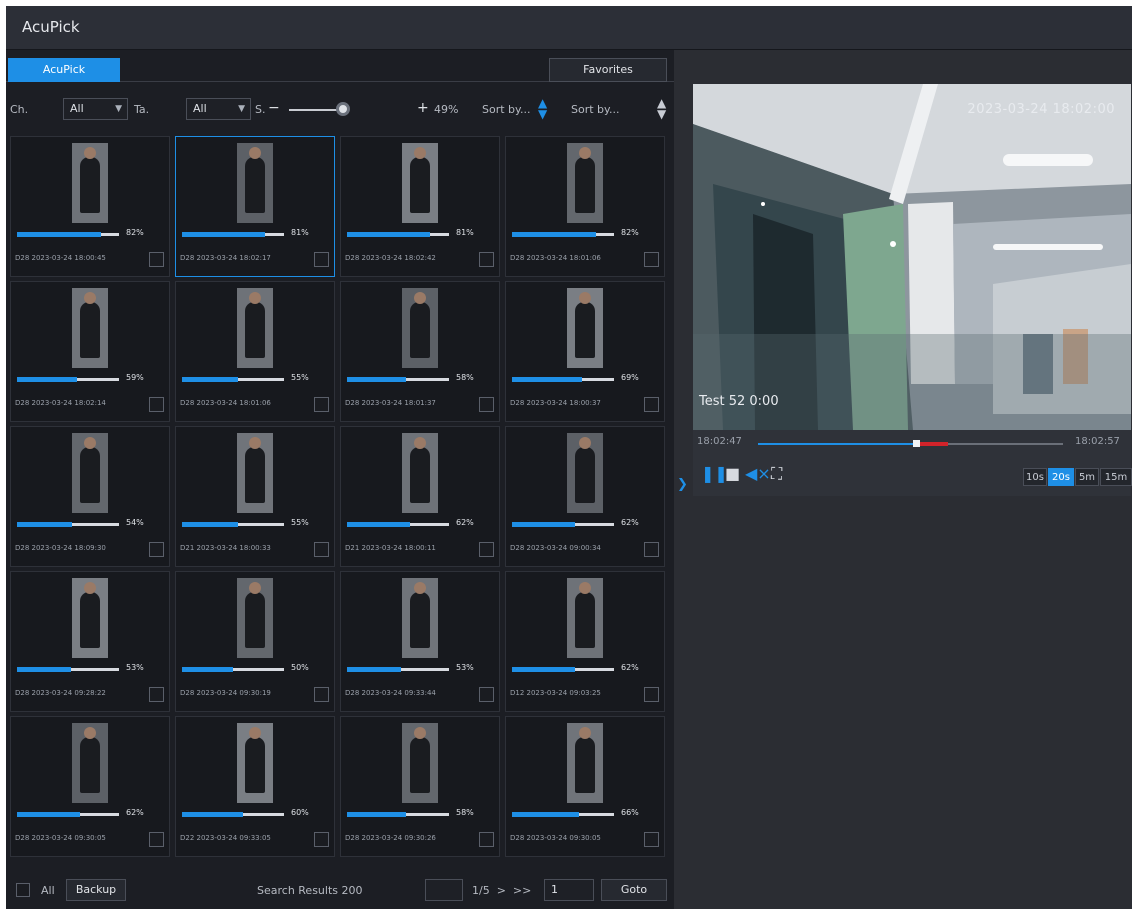 The height and width of the screenshot is (909, 1138). Describe the element at coordinates (608, 70) in the screenshot. I see `favorites-button: Favorites` at that location.